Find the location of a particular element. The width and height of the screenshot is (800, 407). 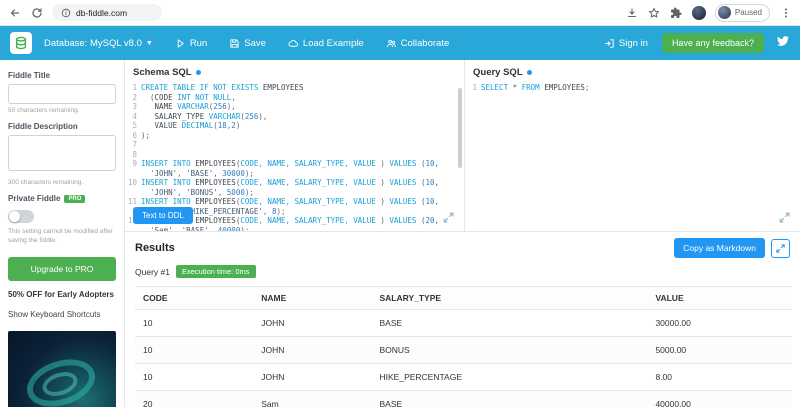

line-number: 7 is located at coordinates (134, 144).